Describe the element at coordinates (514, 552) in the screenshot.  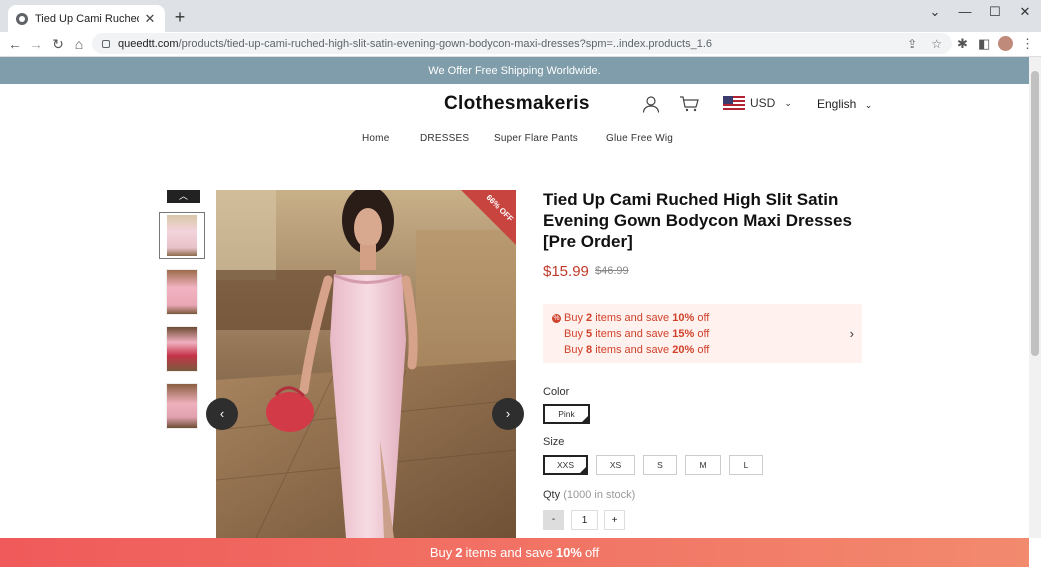
I see `bulk-promo-bar: Buy 2 items and save 10% off` at that location.